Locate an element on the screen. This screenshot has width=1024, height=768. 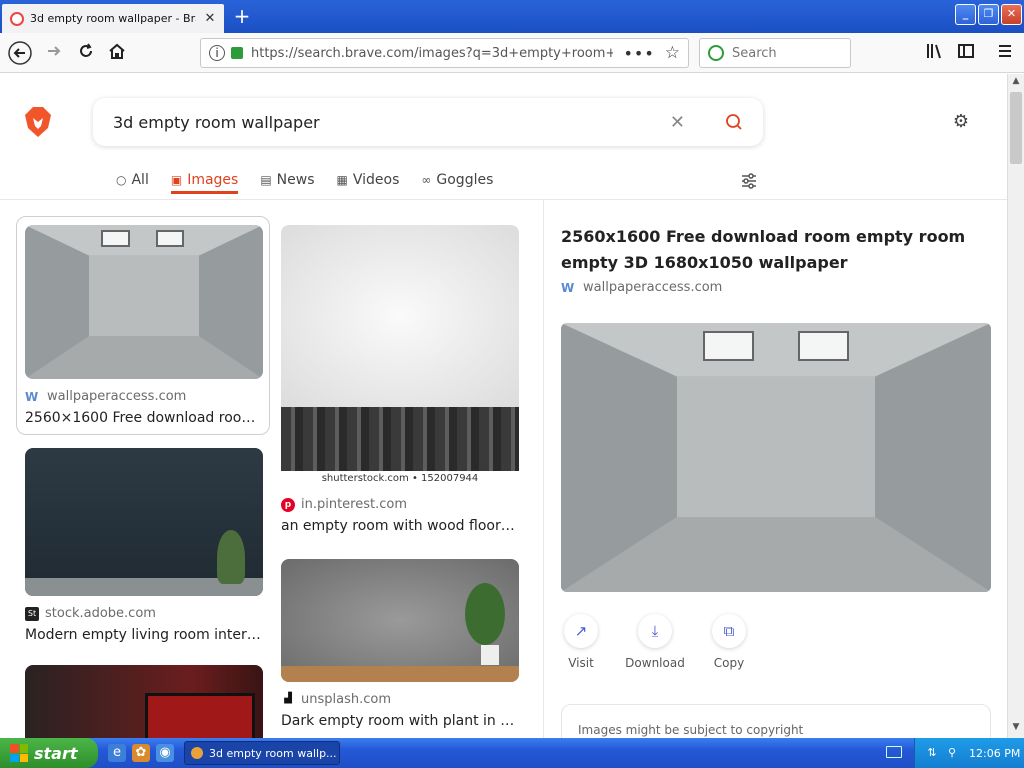
back-arrow-icon is located at coordinates (20, 53).